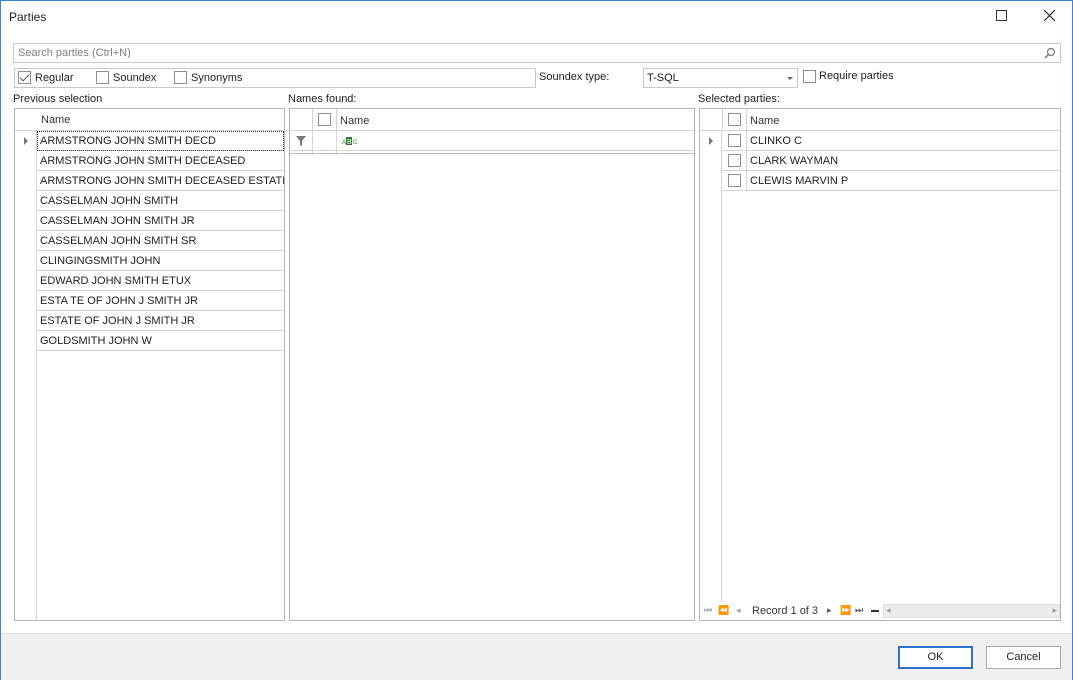 This screenshot has width=1073, height=680. I want to click on window-title: Parties, so click(28, 17).